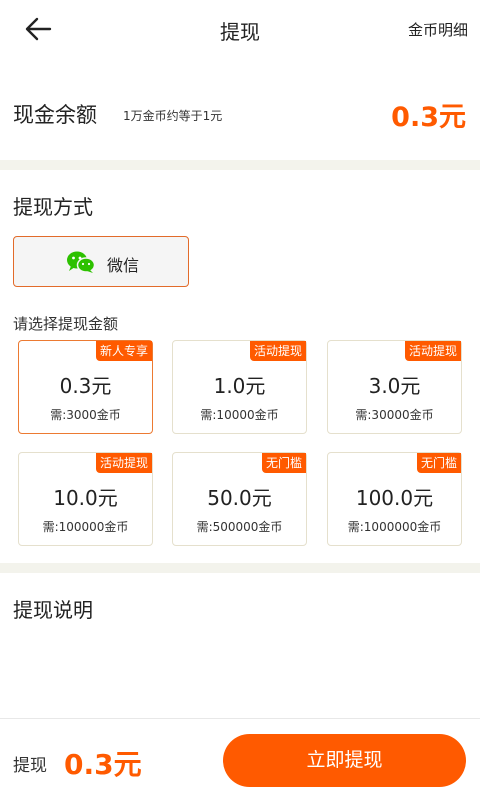 This screenshot has height=801, width=480. Describe the element at coordinates (53, 610) in the screenshot. I see `explain-title: 提现说明` at that location.